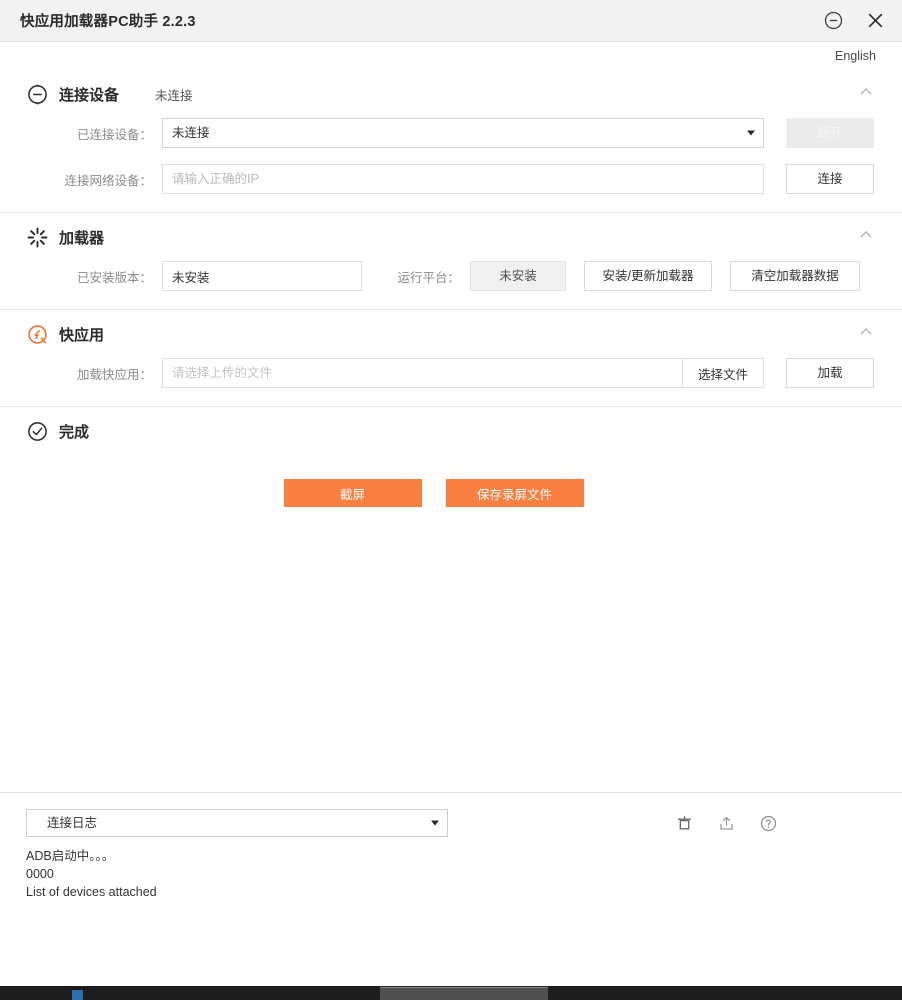 The width and height of the screenshot is (902, 1000). Describe the element at coordinates (463, 179) in the screenshot. I see `network-device-input` at that location.